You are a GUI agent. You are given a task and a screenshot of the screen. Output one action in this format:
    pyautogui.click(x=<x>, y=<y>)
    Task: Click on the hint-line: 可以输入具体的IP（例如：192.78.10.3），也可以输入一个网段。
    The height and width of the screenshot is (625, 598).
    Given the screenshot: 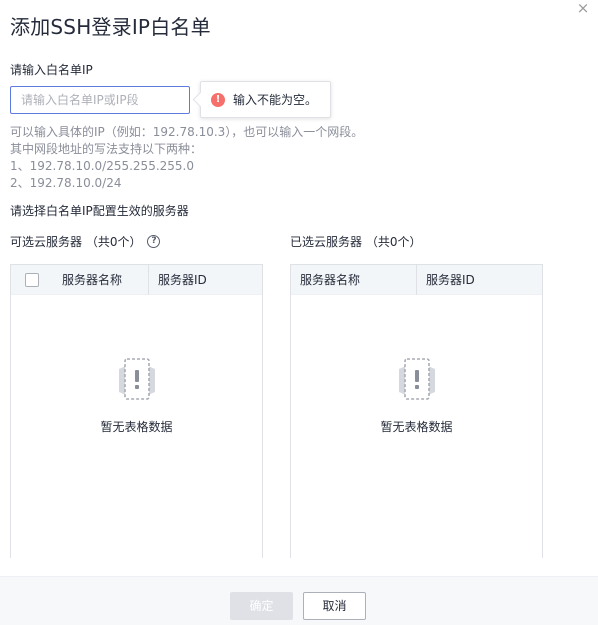 What is the action you would take?
    pyautogui.click(x=187, y=132)
    